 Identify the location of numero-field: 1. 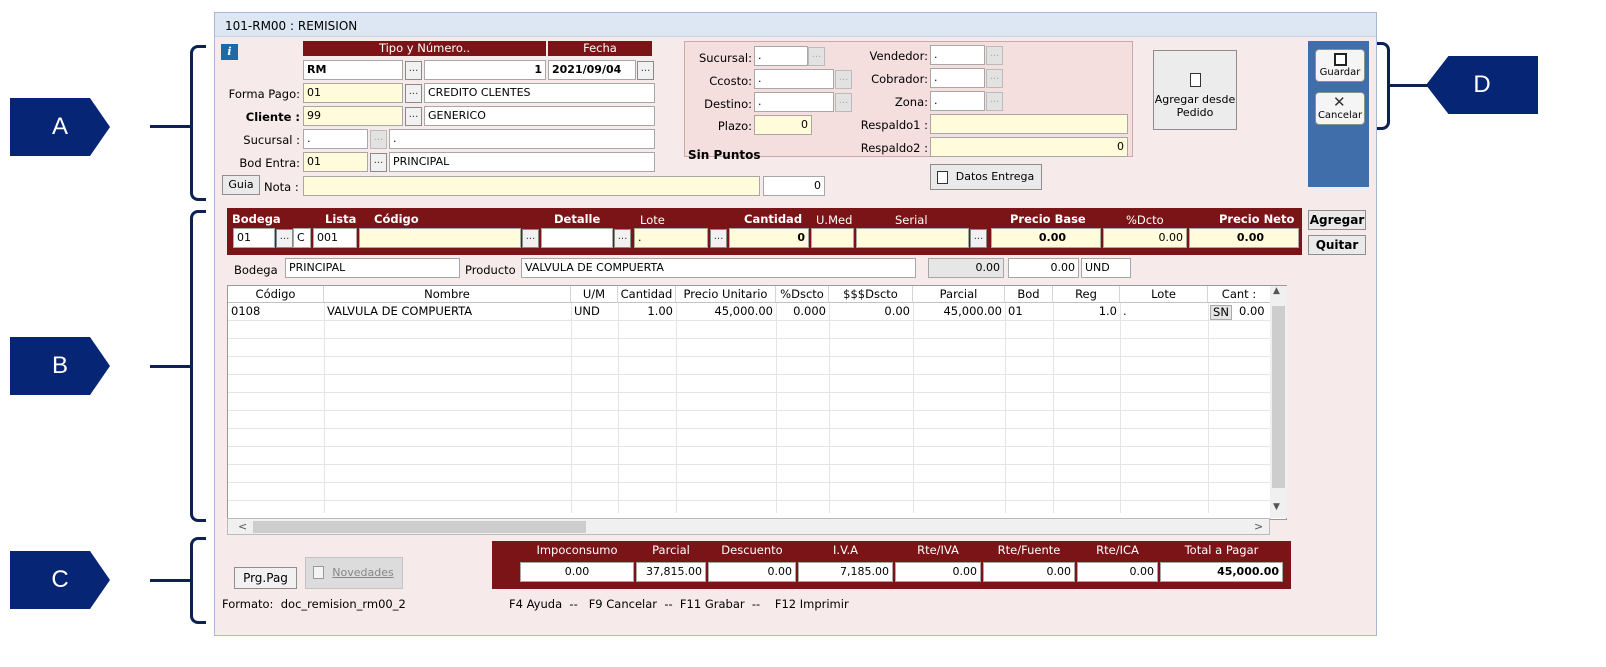
(485, 70).